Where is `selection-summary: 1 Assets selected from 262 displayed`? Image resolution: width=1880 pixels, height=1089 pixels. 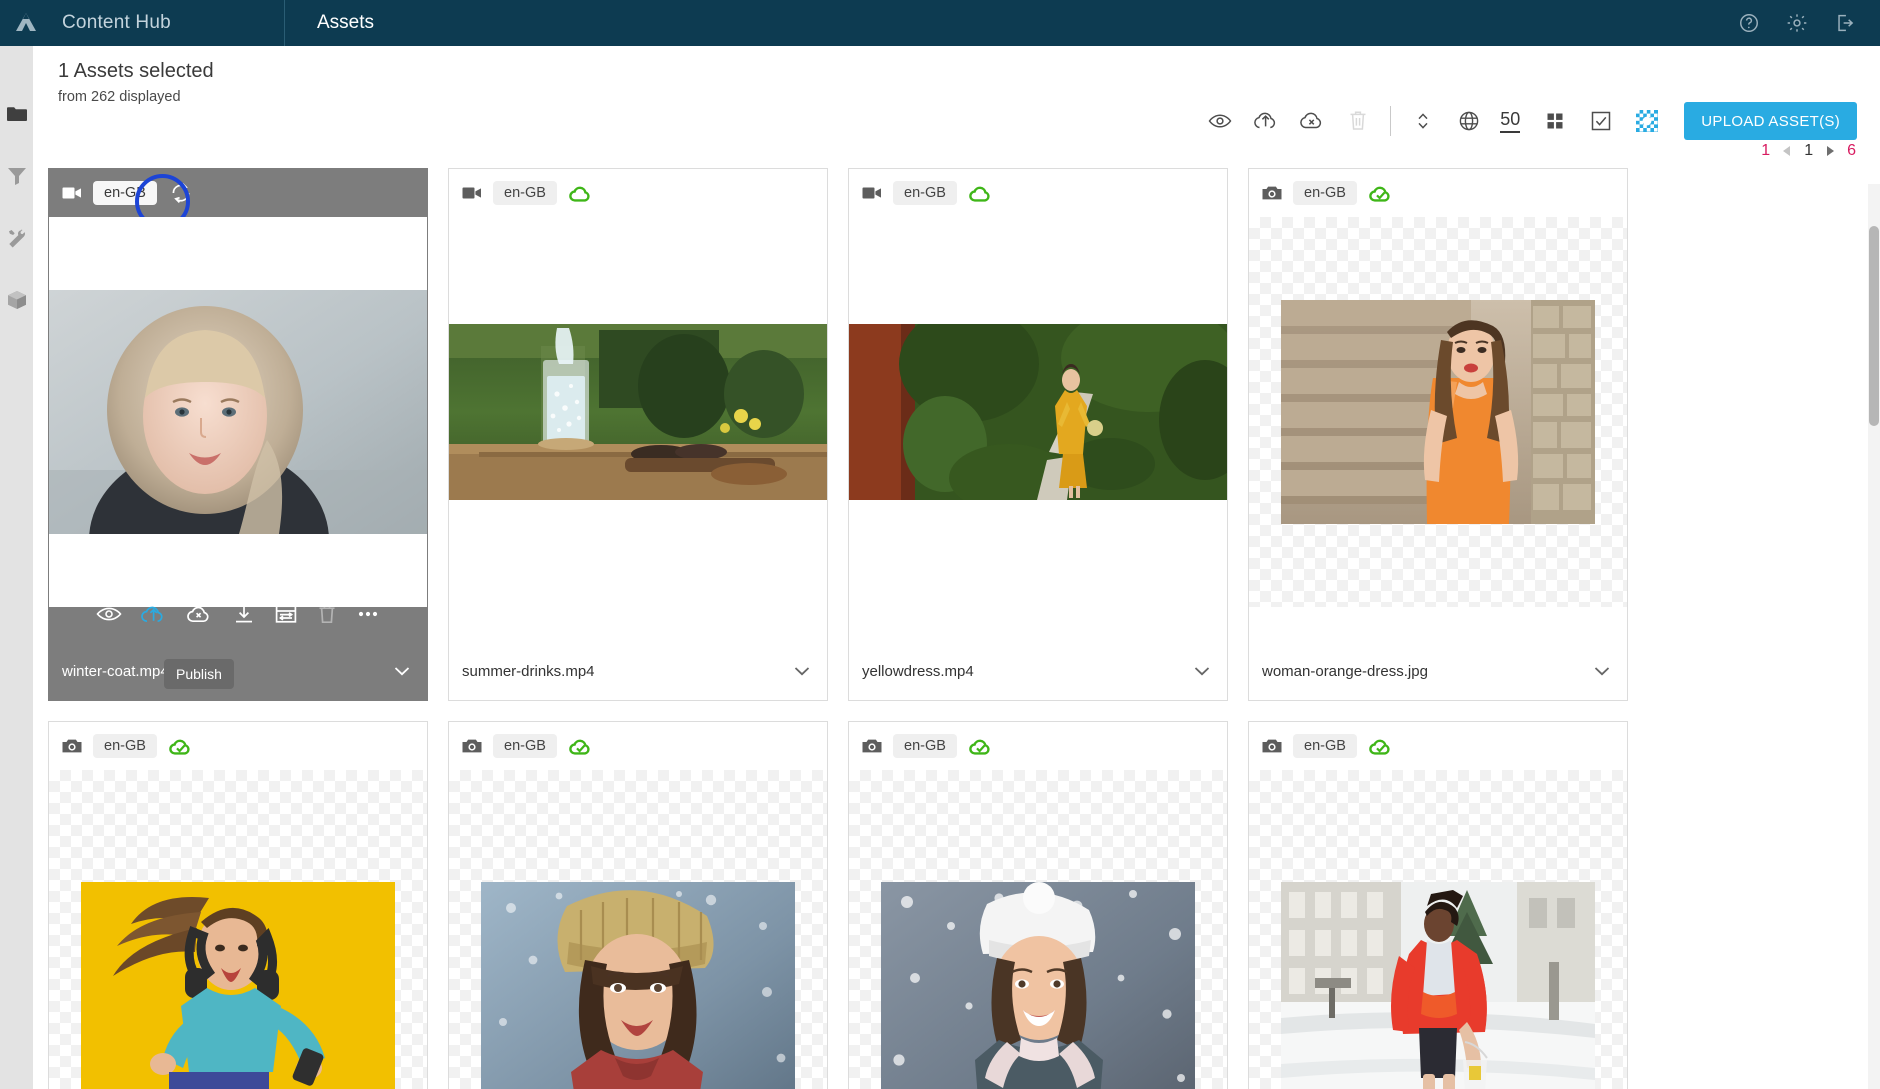 selection-summary: 1 Assets selected from 262 displayed is located at coordinates (136, 81).